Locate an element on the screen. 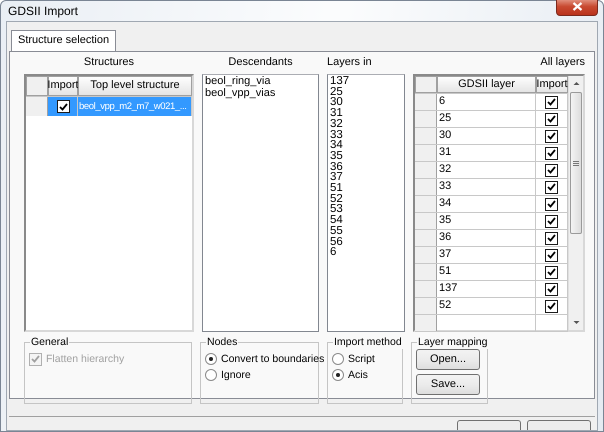 This screenshot has width=604, height=432. list-item: 51 is located at coordinates (366, 188).